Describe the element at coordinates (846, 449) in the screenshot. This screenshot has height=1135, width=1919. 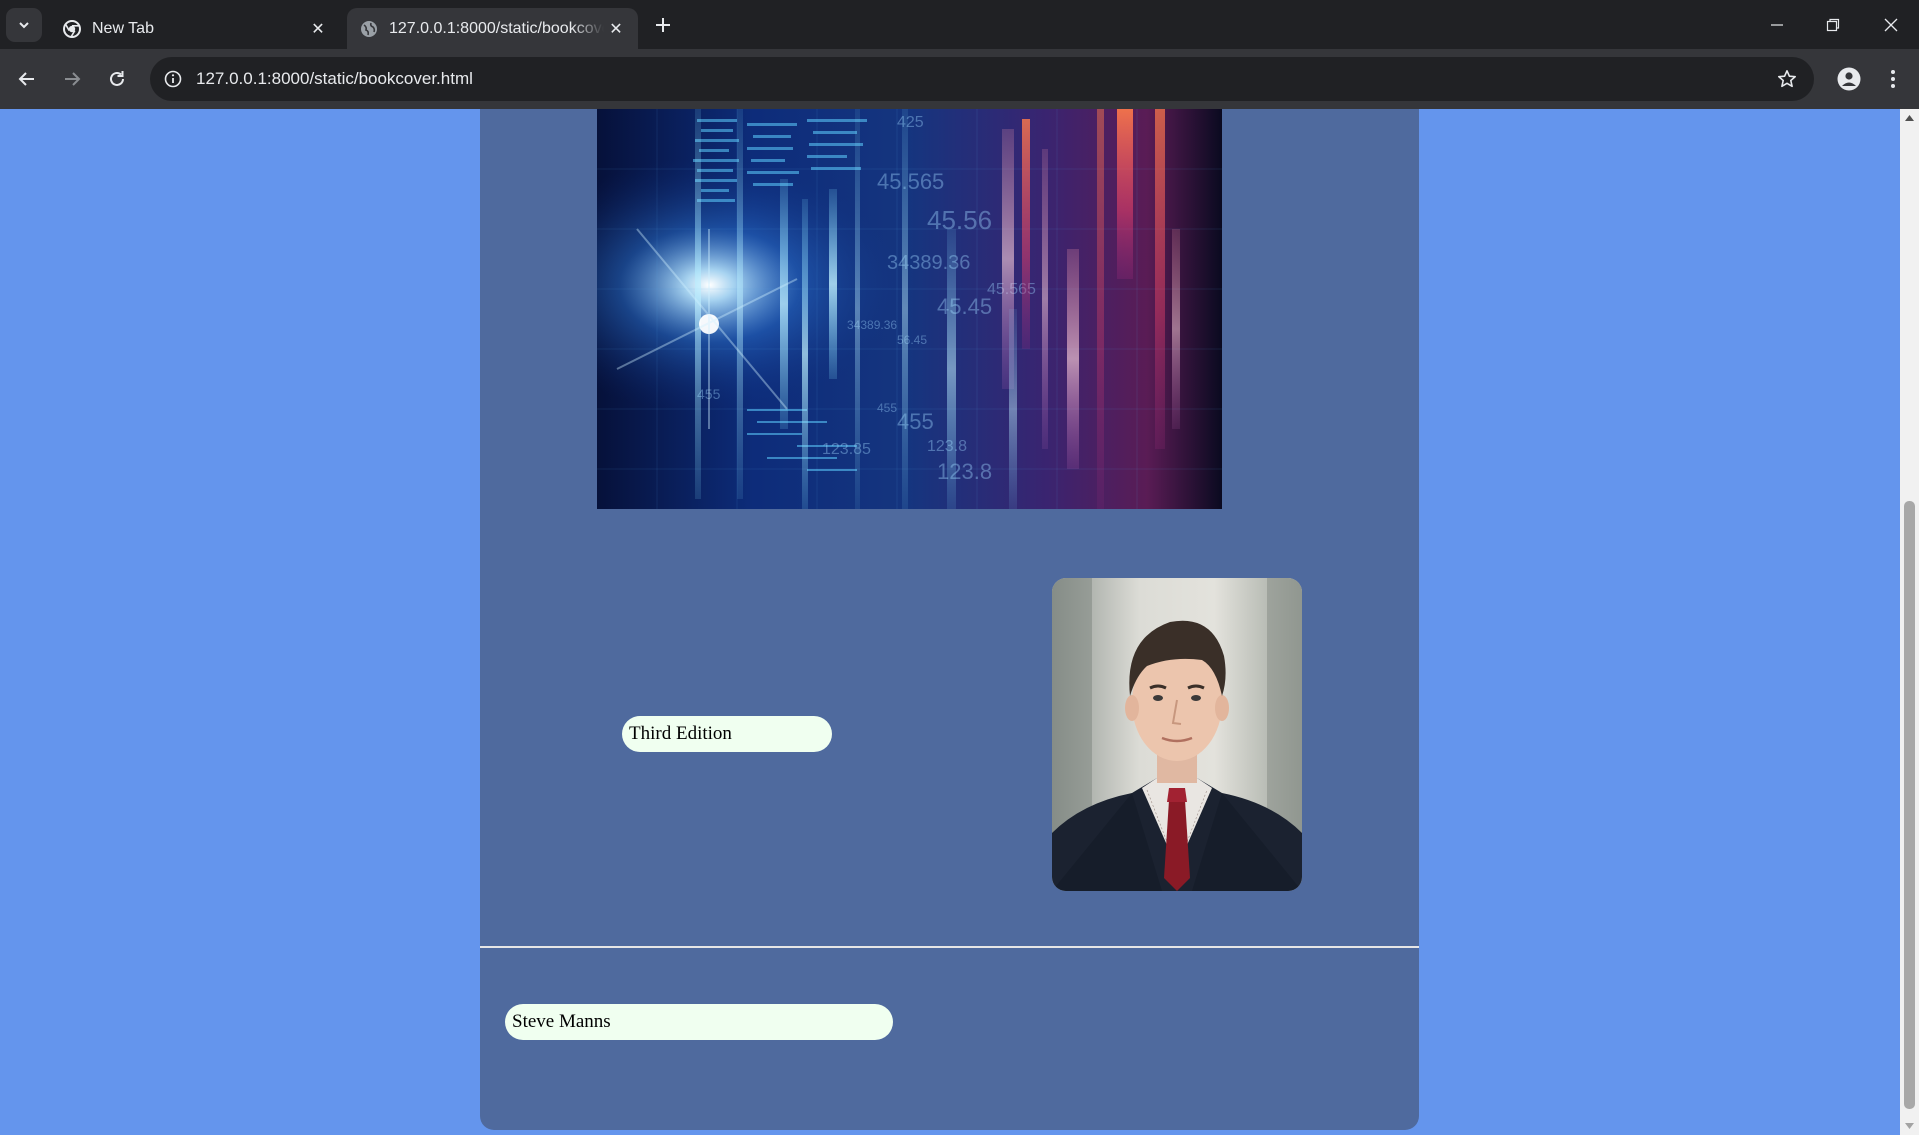
I see `svg-text: 123.85` at that location.